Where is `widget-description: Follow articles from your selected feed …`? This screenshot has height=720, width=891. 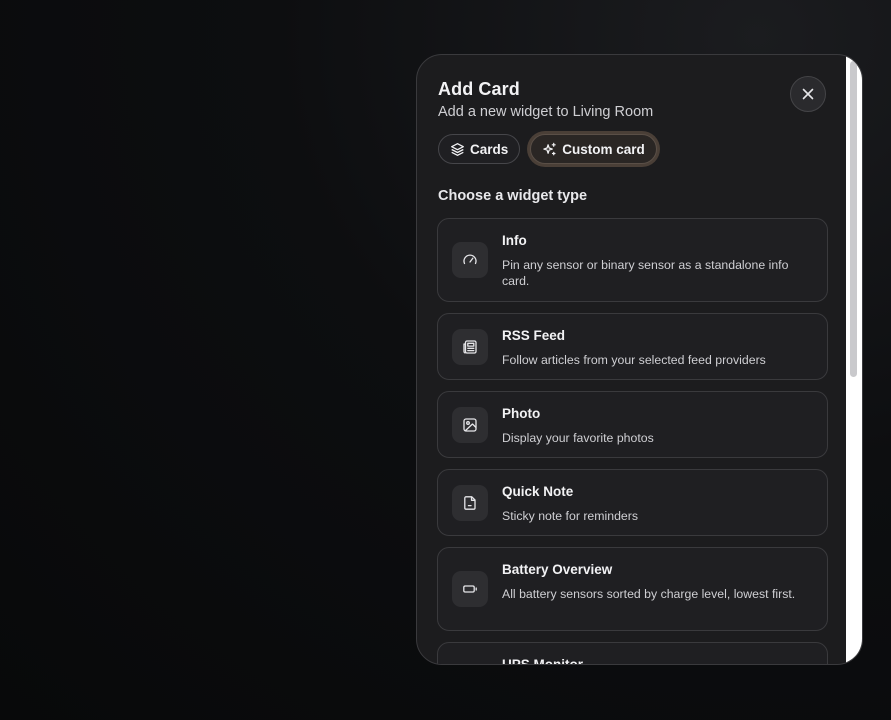 widget-description: Follow articles from your selected feed … is located at coordinates (634, 360).